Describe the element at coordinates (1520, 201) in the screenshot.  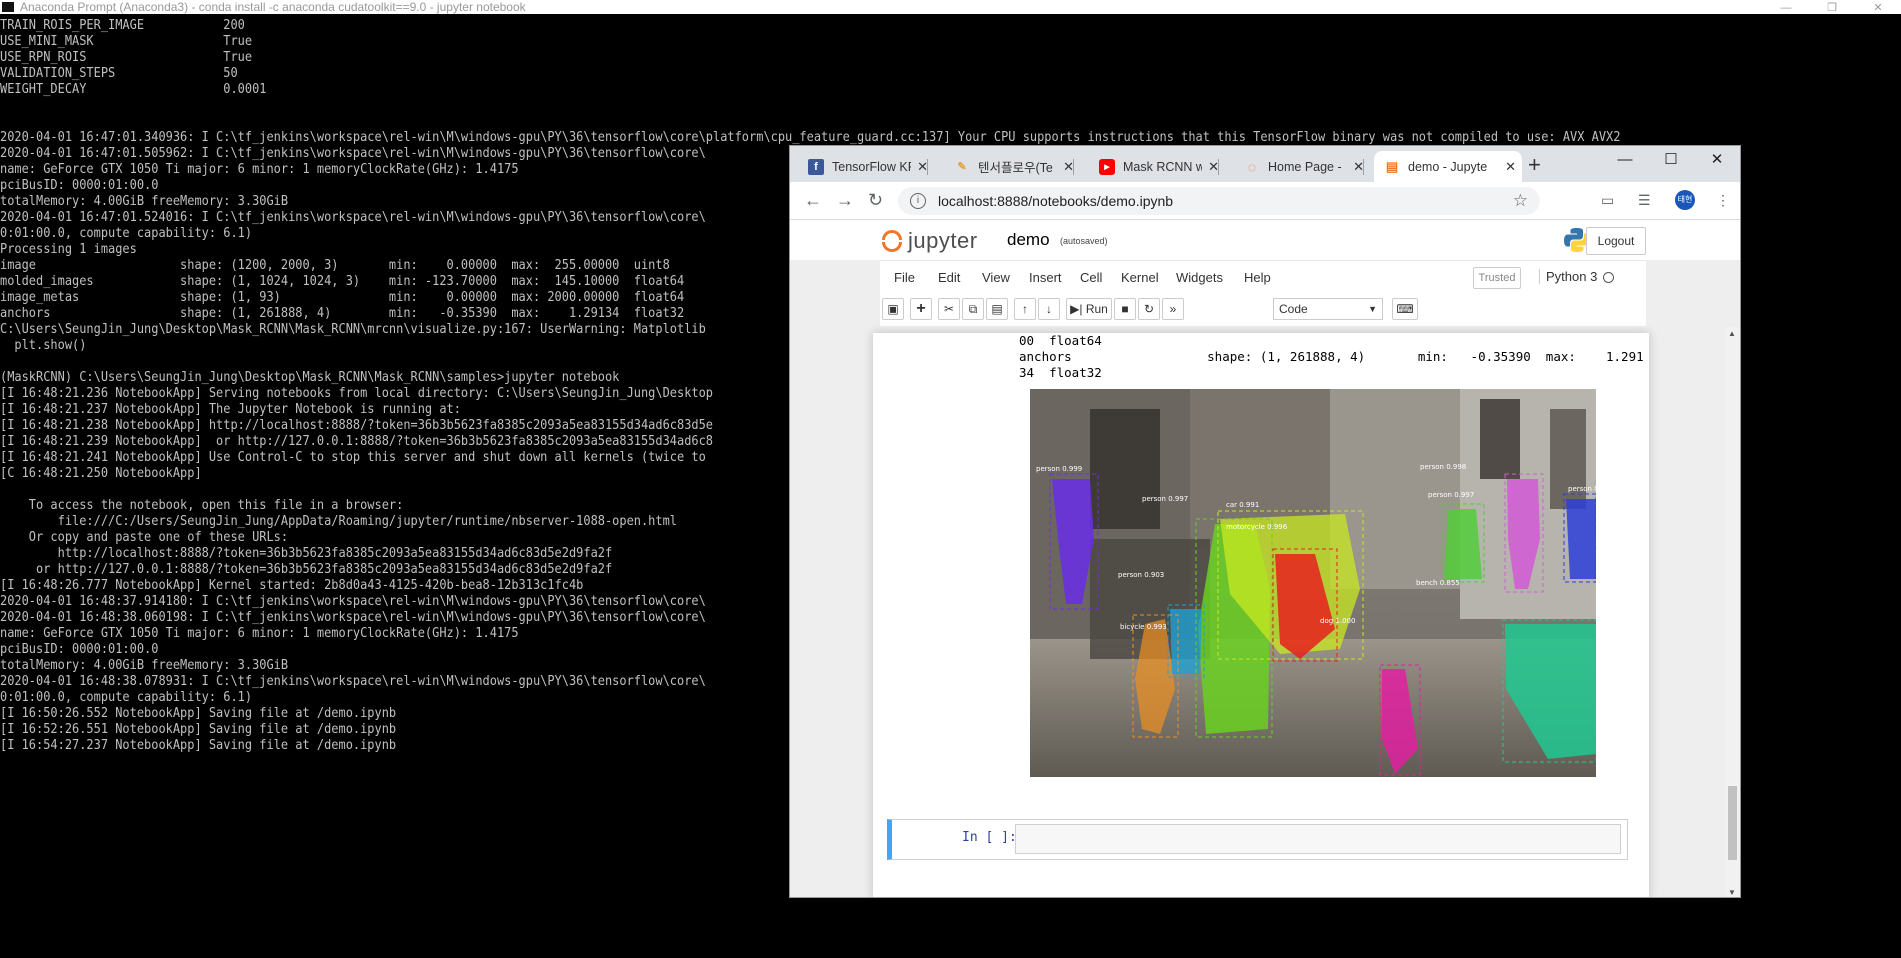
I see `bookmark-star-icon: ☆` at that location.